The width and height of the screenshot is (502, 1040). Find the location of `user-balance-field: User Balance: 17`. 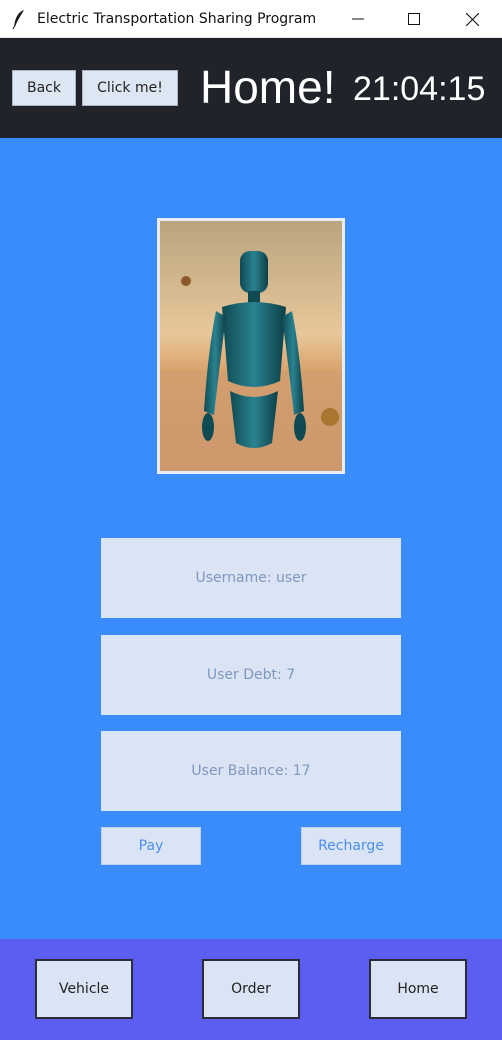

user-balance-field: User Balance: 17 is located at coordinates (251, 771).